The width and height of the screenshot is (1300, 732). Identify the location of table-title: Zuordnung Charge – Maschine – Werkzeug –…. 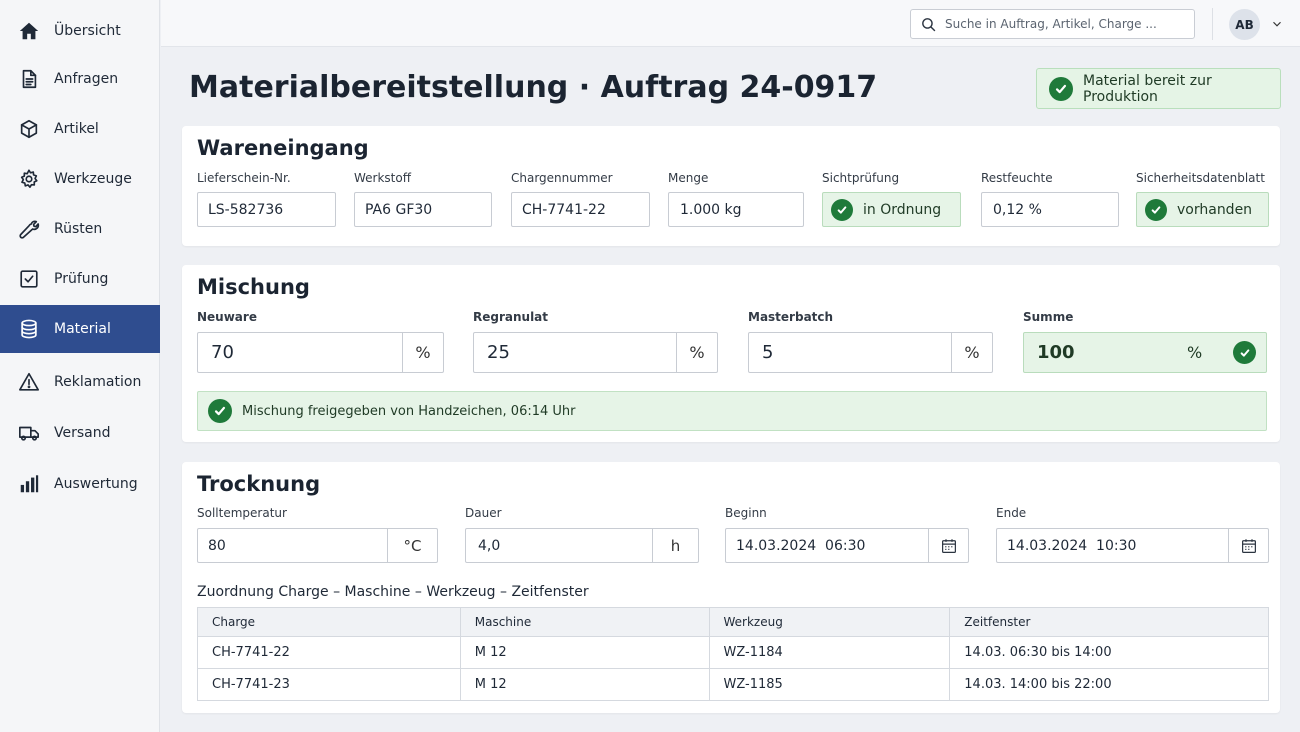
(393, 592).